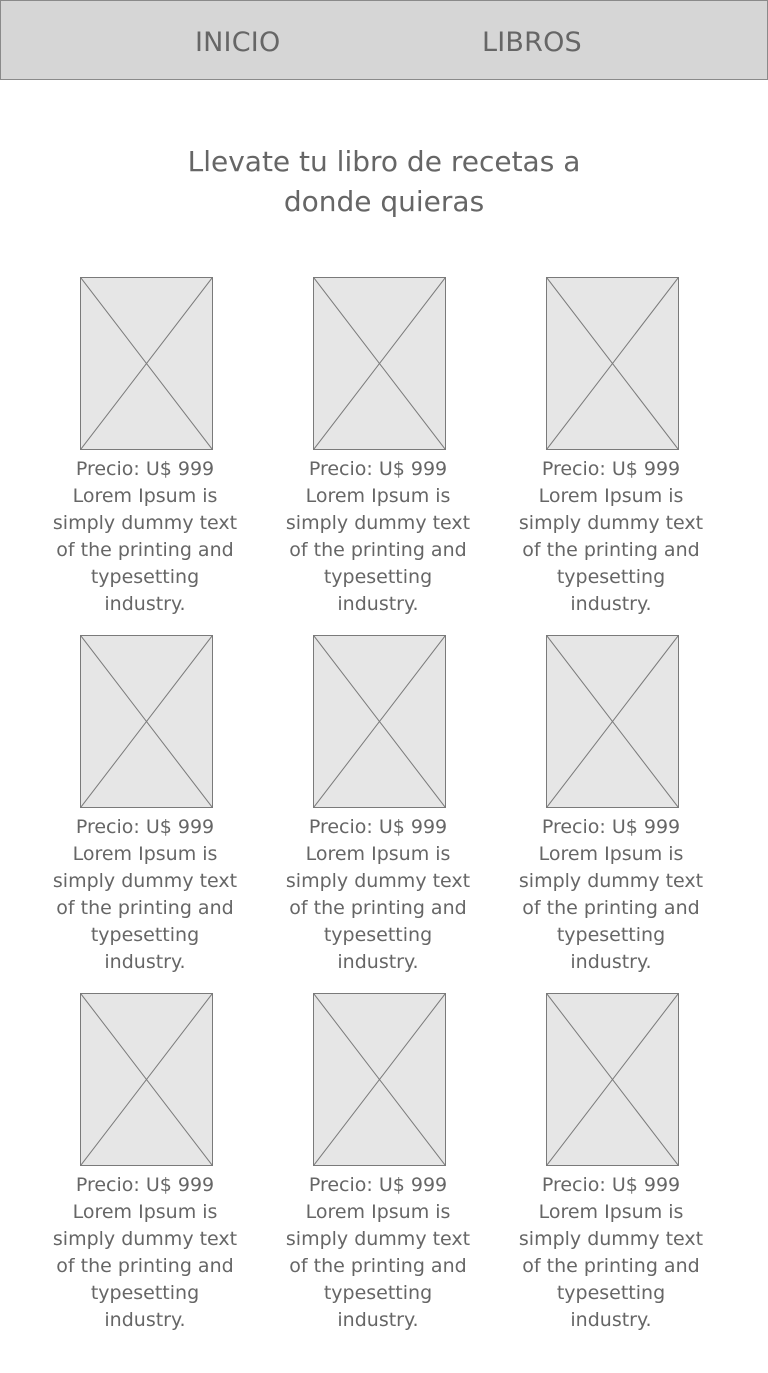 This screenshot has width=768, height=1373. What do you see at coordinates (237, 40) in the screenshot?
I see `nav-link-inicio: INICIO` at bounding box center [237, 40].